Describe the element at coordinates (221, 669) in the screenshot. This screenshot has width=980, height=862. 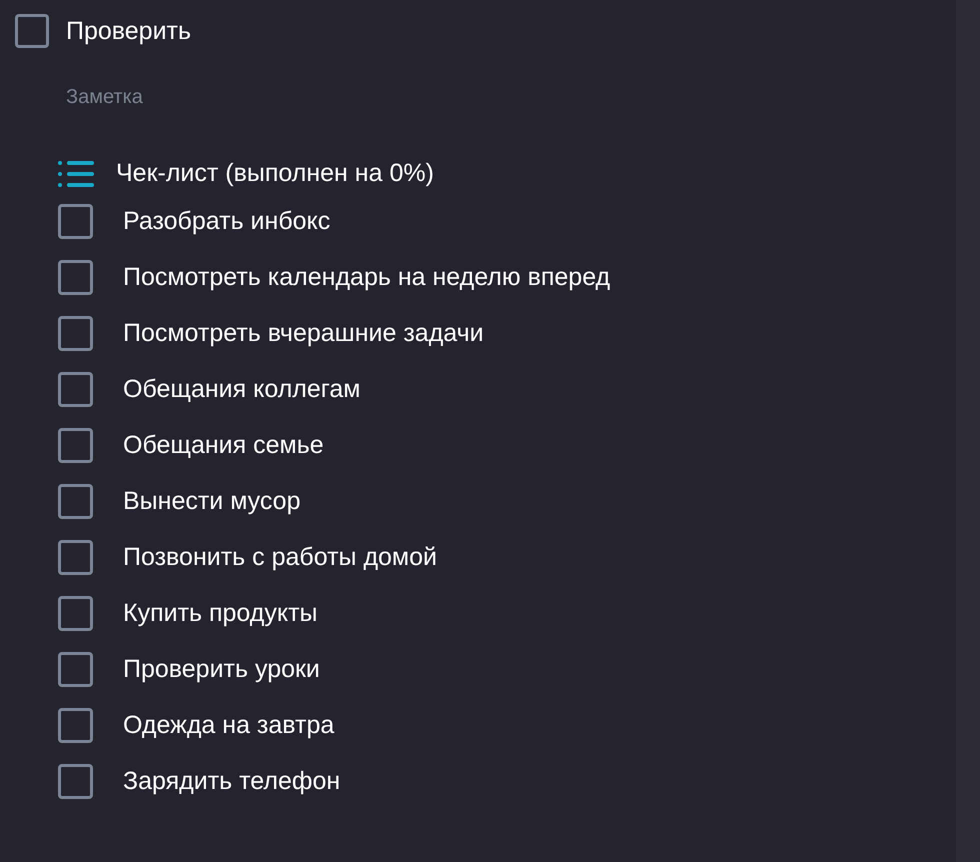
I see `checklist-item-label: Проверить уроки` at that location.